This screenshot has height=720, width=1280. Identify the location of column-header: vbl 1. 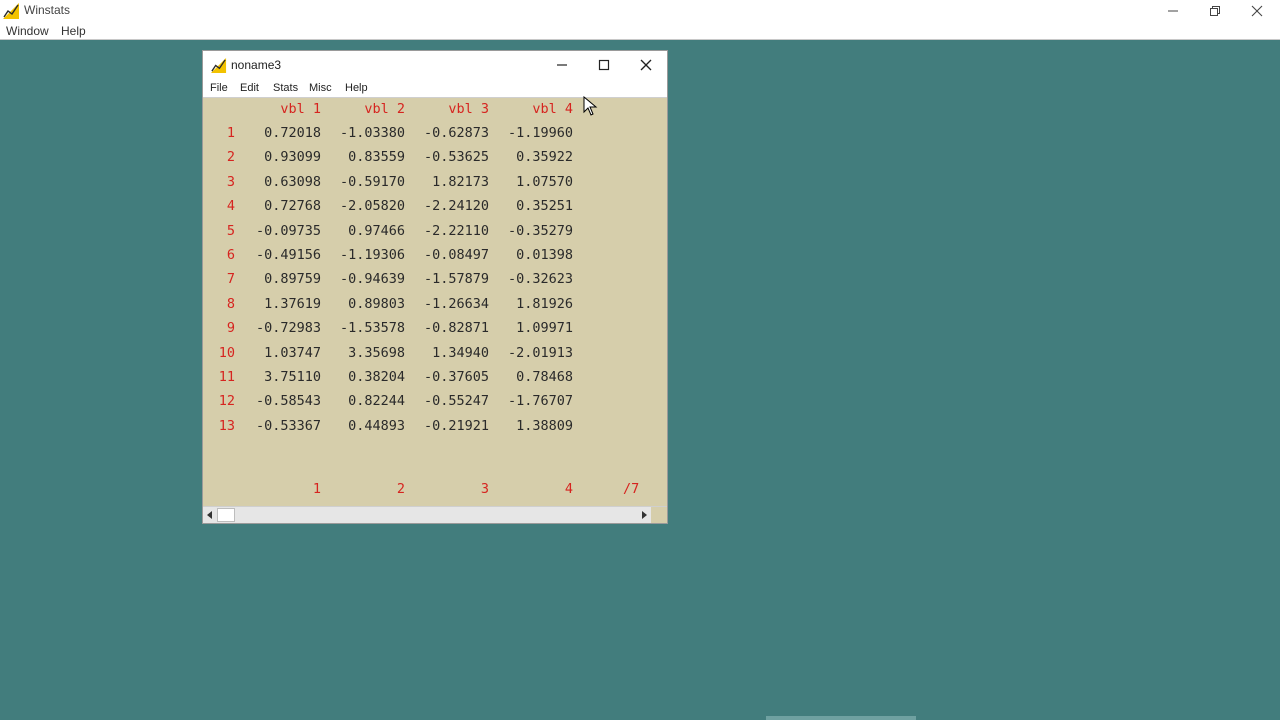
(279, 109).